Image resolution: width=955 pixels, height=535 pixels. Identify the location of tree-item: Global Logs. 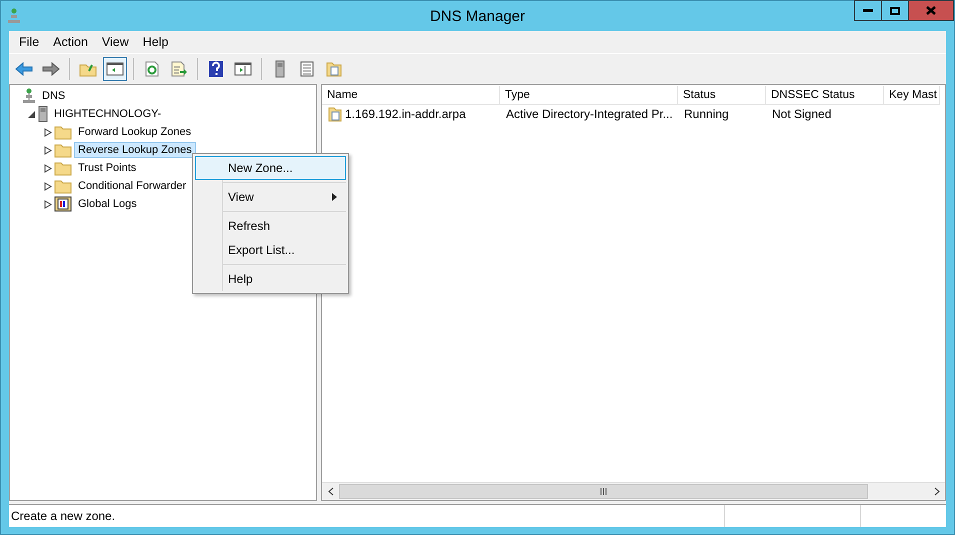
(107, 204).